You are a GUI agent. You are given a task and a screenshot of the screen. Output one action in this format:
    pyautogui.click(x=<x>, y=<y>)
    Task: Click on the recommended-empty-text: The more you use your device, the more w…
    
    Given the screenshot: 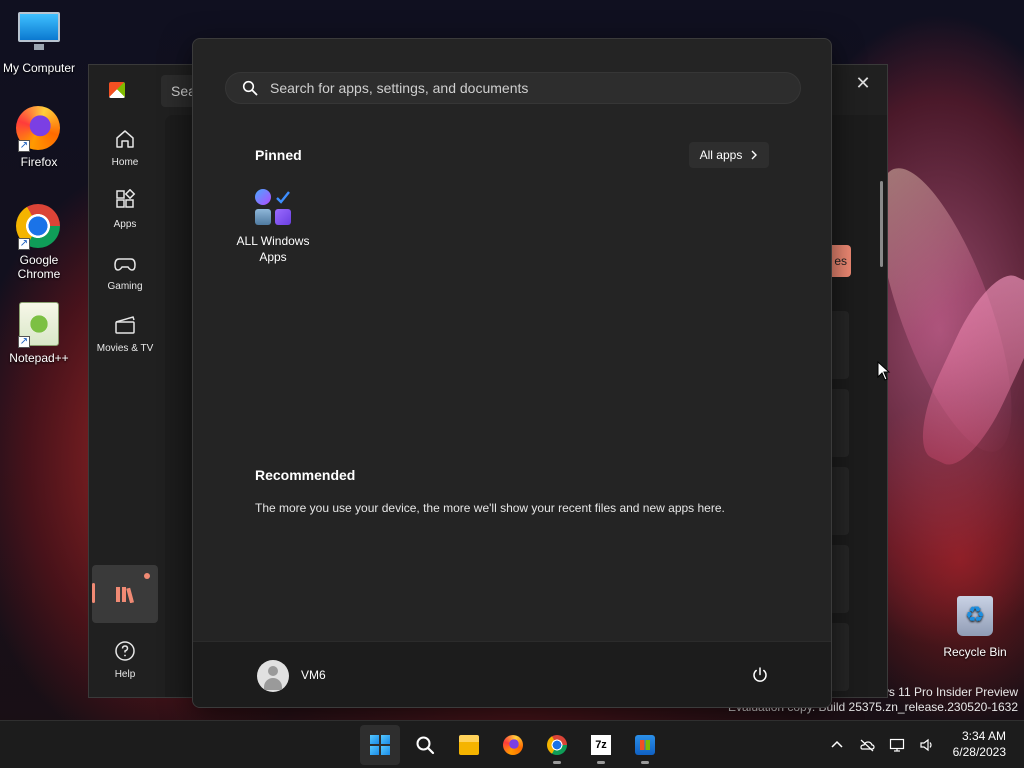 What is the action you would take?
    pyautogui.click(x=490, y=508)
    